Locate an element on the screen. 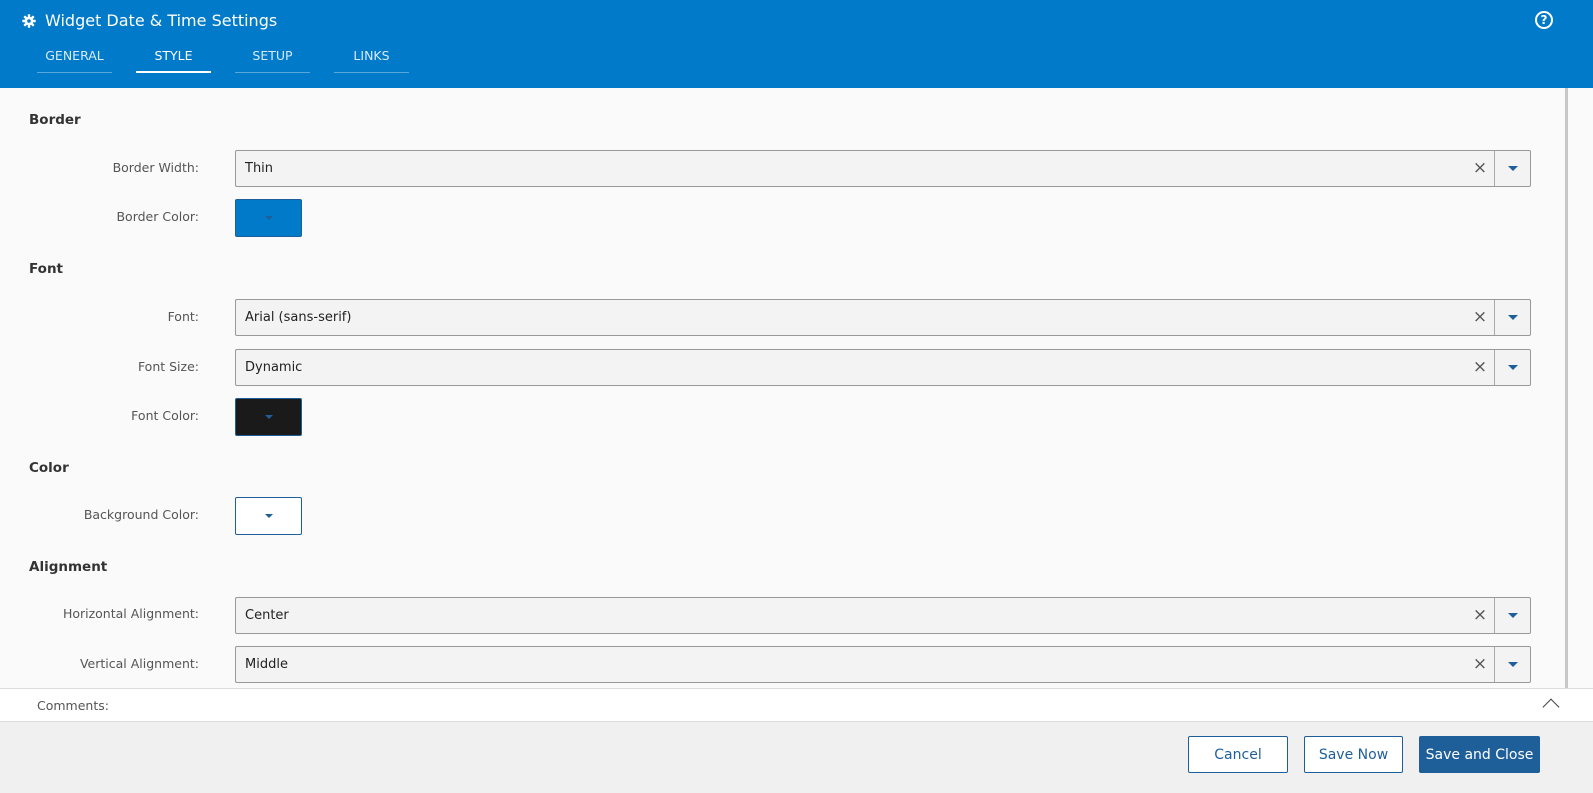  background-color-picker is located at coordinates (268, 516).